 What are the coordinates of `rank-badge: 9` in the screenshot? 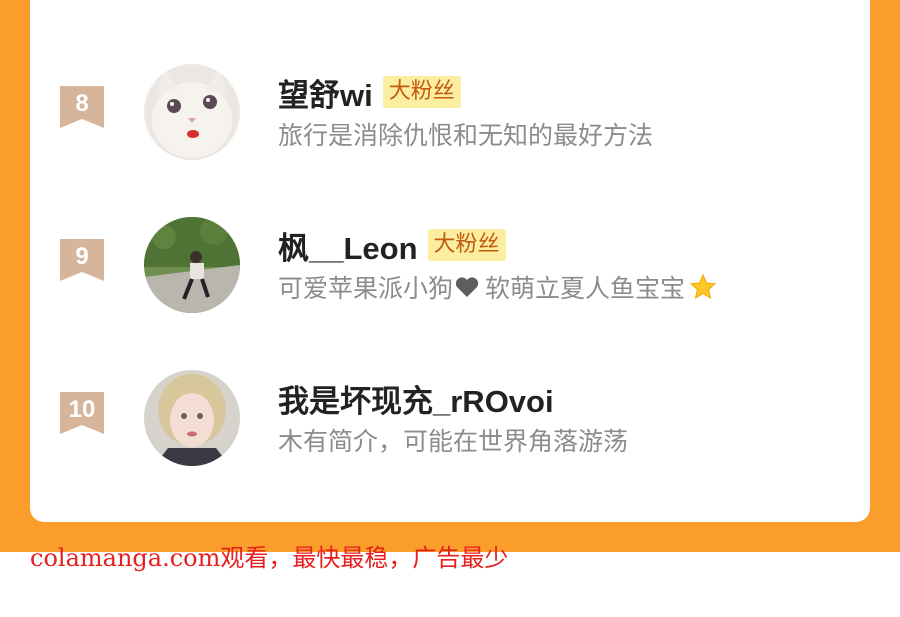 It's located at (82, 261).